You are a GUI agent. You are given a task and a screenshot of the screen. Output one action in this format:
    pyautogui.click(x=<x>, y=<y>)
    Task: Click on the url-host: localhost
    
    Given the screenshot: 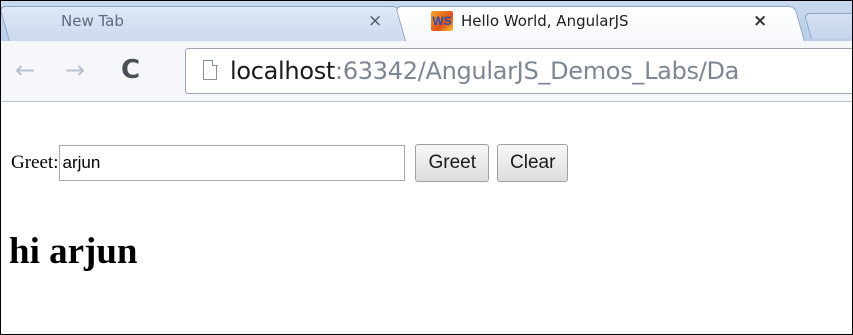 What is the action you would take?
    pyautogui.click(x=283, y=71)
    